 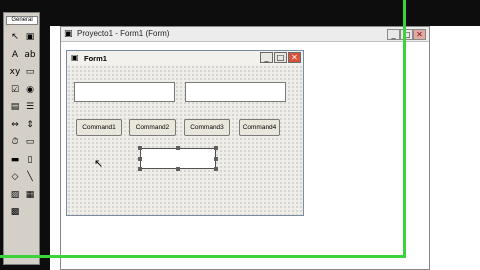 I want to click on close-button: ✕, so click(x=419, y=34).